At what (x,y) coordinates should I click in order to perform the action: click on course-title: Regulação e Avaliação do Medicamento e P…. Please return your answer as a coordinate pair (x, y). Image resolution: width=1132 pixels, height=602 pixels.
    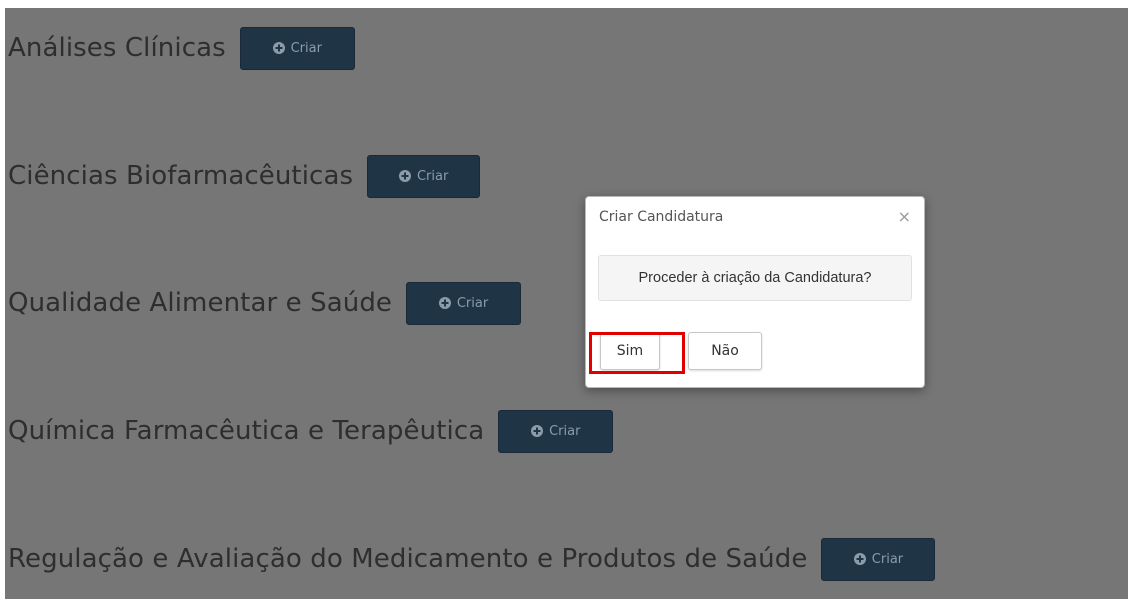
    Looking at the image, I should click on (408, 559).